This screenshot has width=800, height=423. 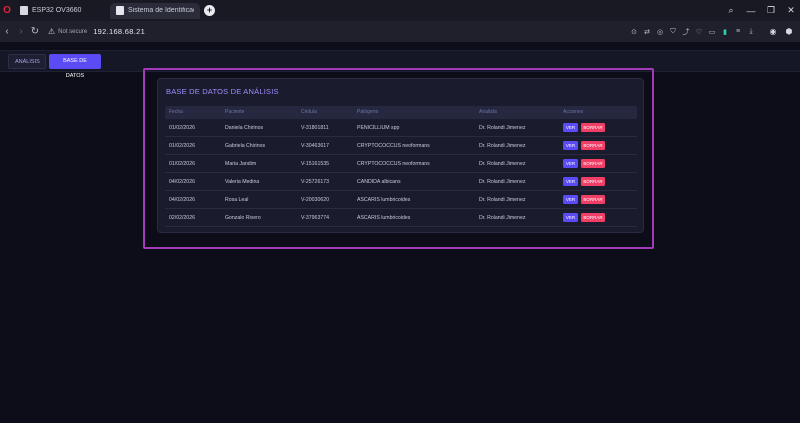 I want to click on tab-title: Sistema de Identificación, so click(x=161, y=10).